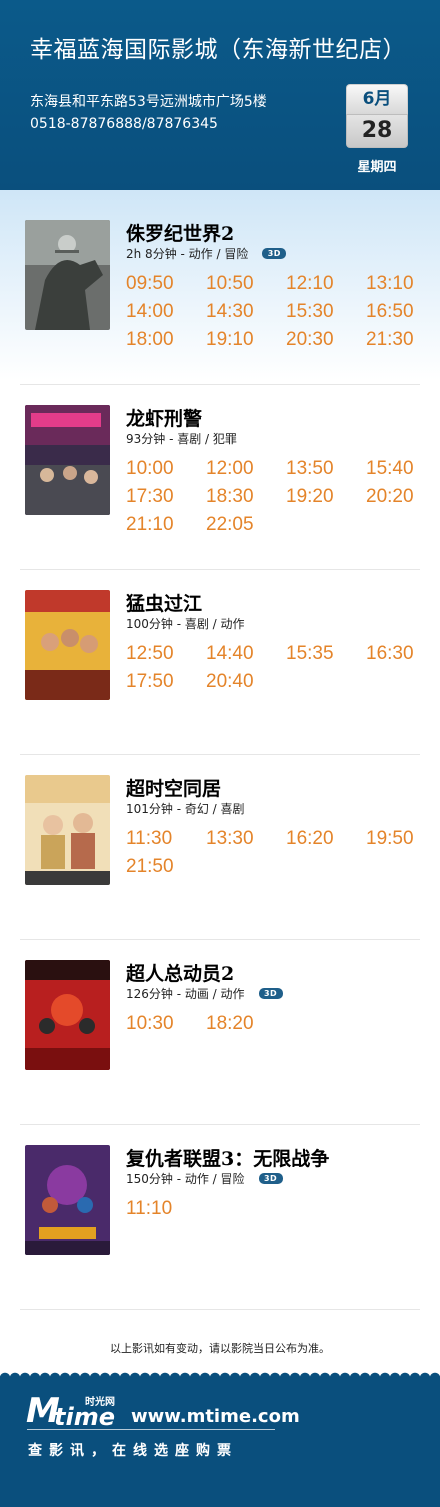 The image size is (440, 1507). I want to click on movie-meta-text: 93分钟 - 喜剧 / 犯罪, so click(181, 439).